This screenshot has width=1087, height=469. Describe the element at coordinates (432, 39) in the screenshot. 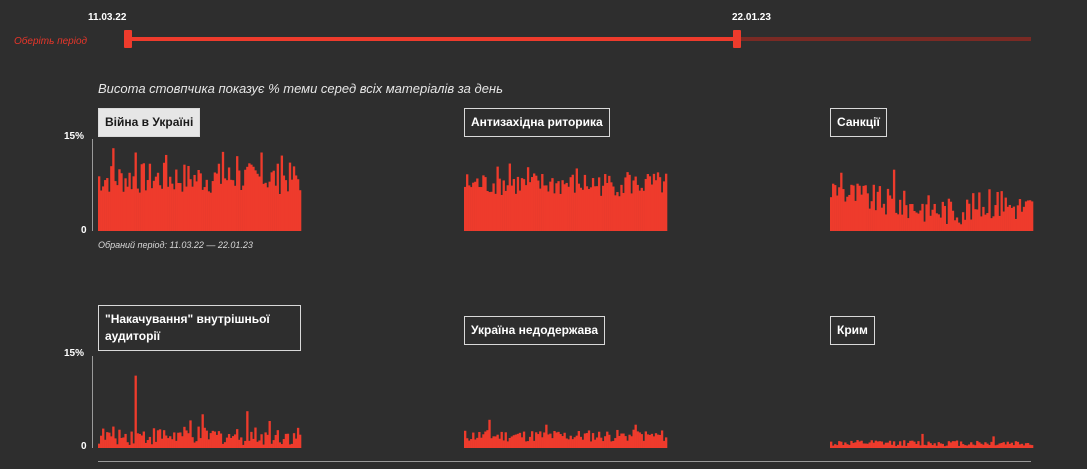

I see `slider-selected-range` at that location.